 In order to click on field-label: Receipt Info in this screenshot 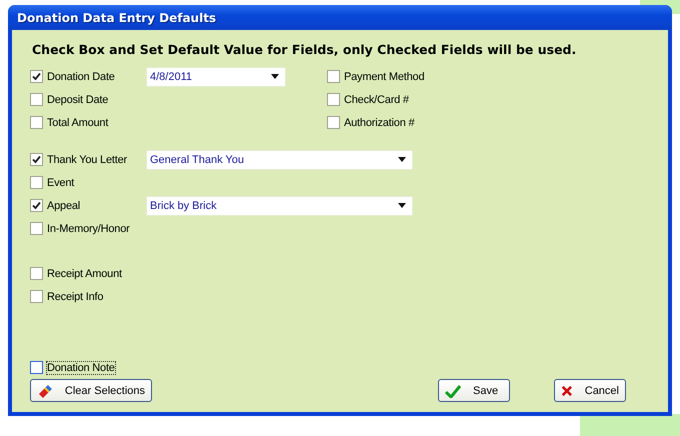, I will do `click(75, 296)`.